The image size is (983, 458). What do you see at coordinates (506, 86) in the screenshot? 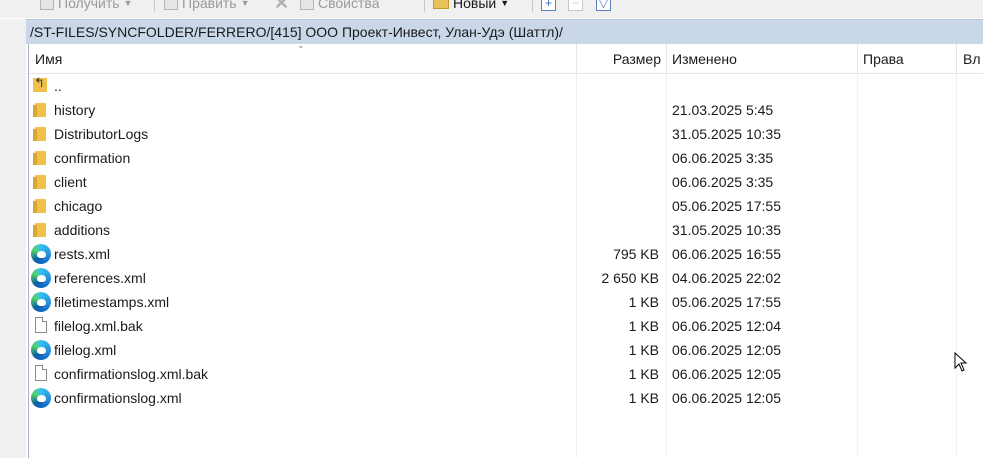
I see `file-row: ..` at bounding box center [506, 86].